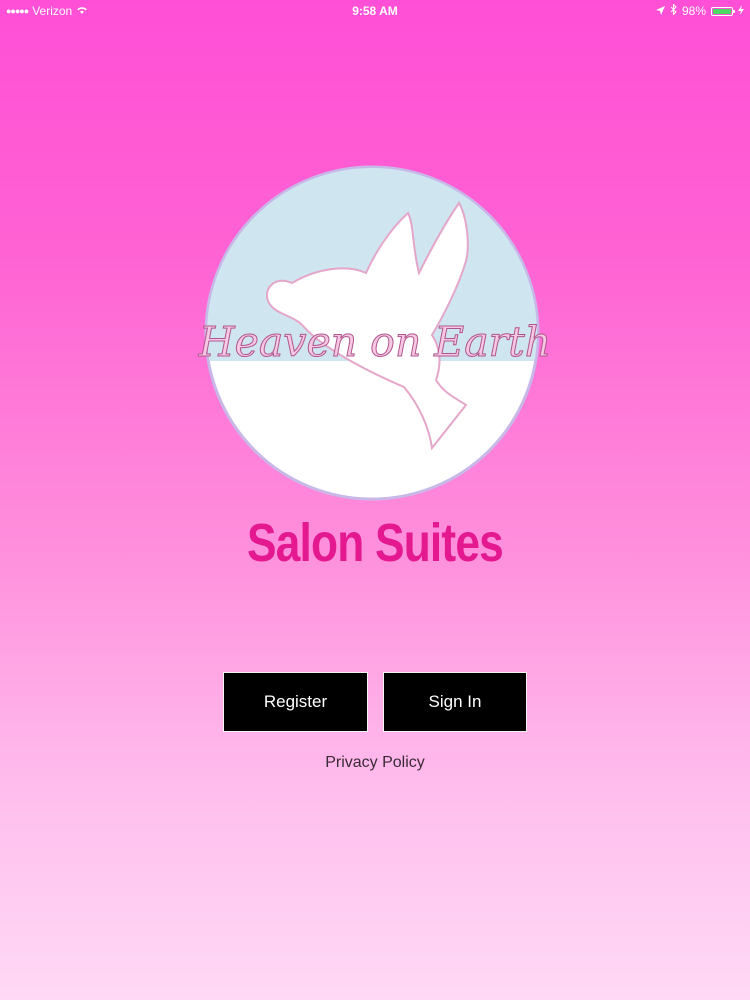 This screenshot has width=750, height=1000. What do you see at coordinates (673, 10) in the screenshot?
I see `bluetooth-icon` at bounding box center [673, 10].